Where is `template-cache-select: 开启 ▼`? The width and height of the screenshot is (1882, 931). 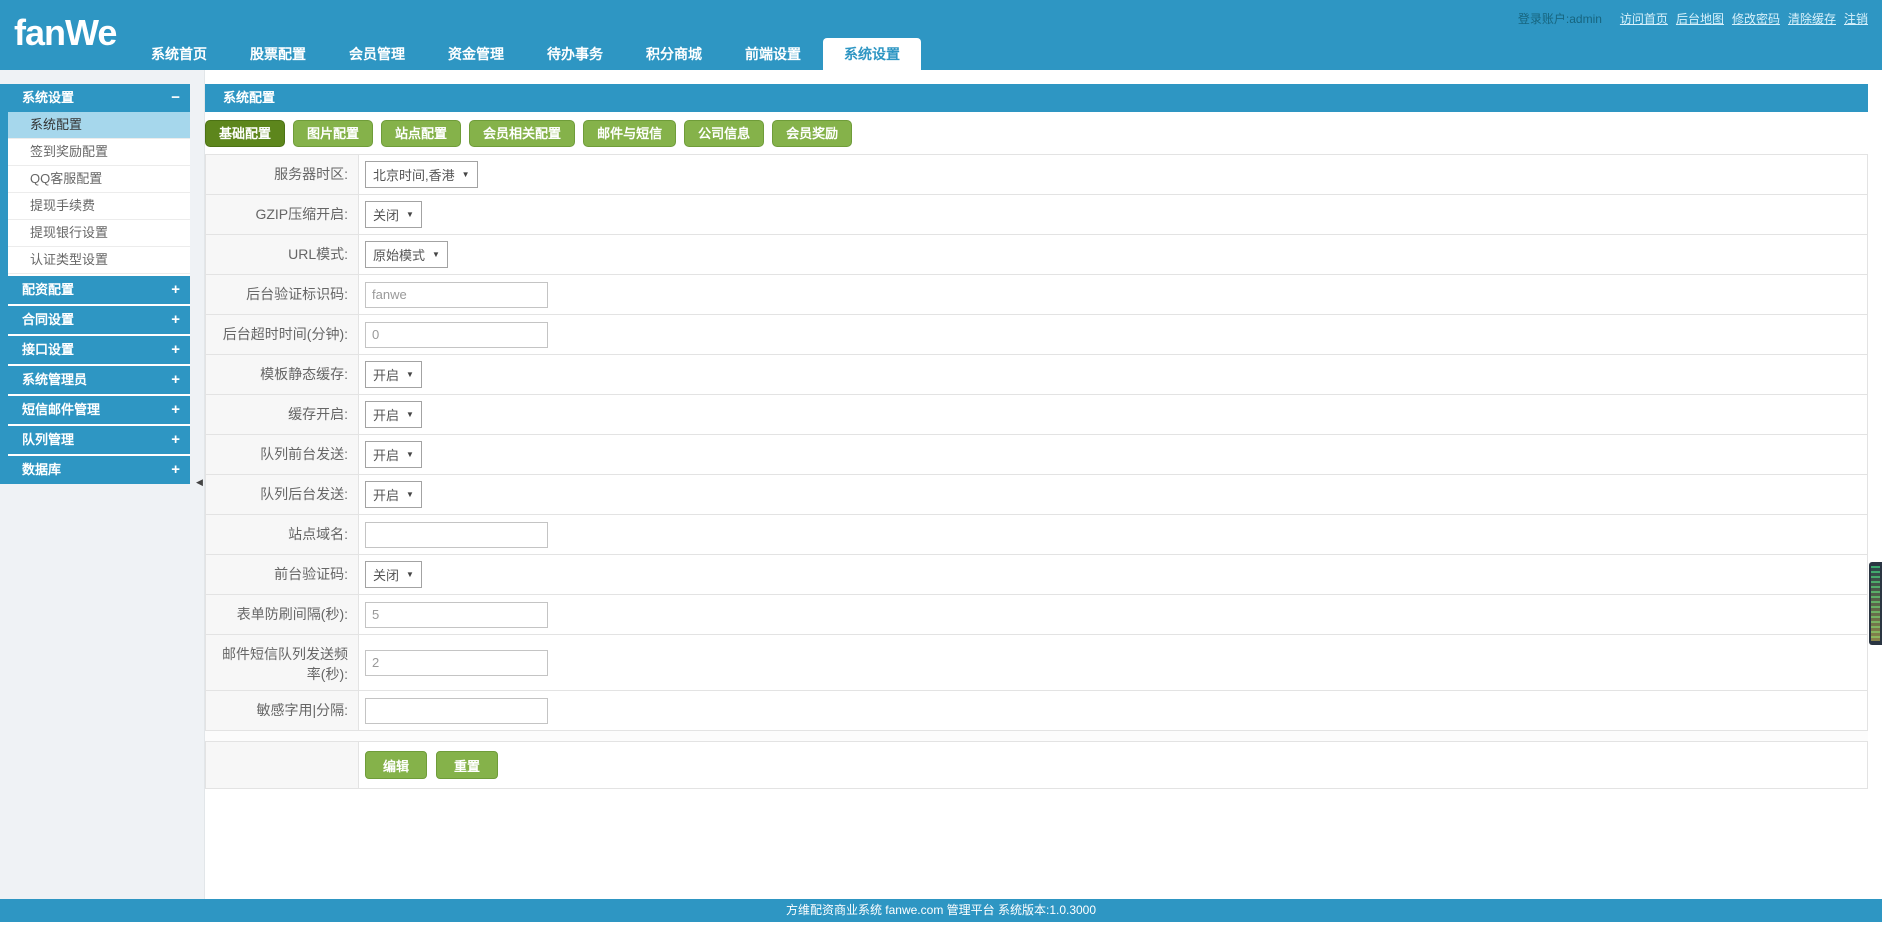 template-cache-select: 开启 ▼ is located at coordinates (393, 374).